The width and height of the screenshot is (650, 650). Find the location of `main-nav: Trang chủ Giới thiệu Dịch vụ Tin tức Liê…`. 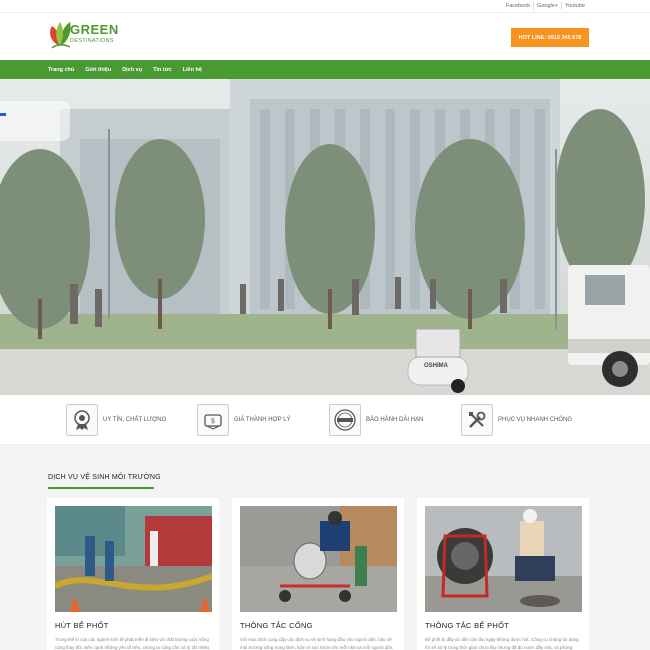

main-nav: Trang chủ Giới thiệu Dịch vụ Tin tức Liê… is located at coordinates (325, 69).